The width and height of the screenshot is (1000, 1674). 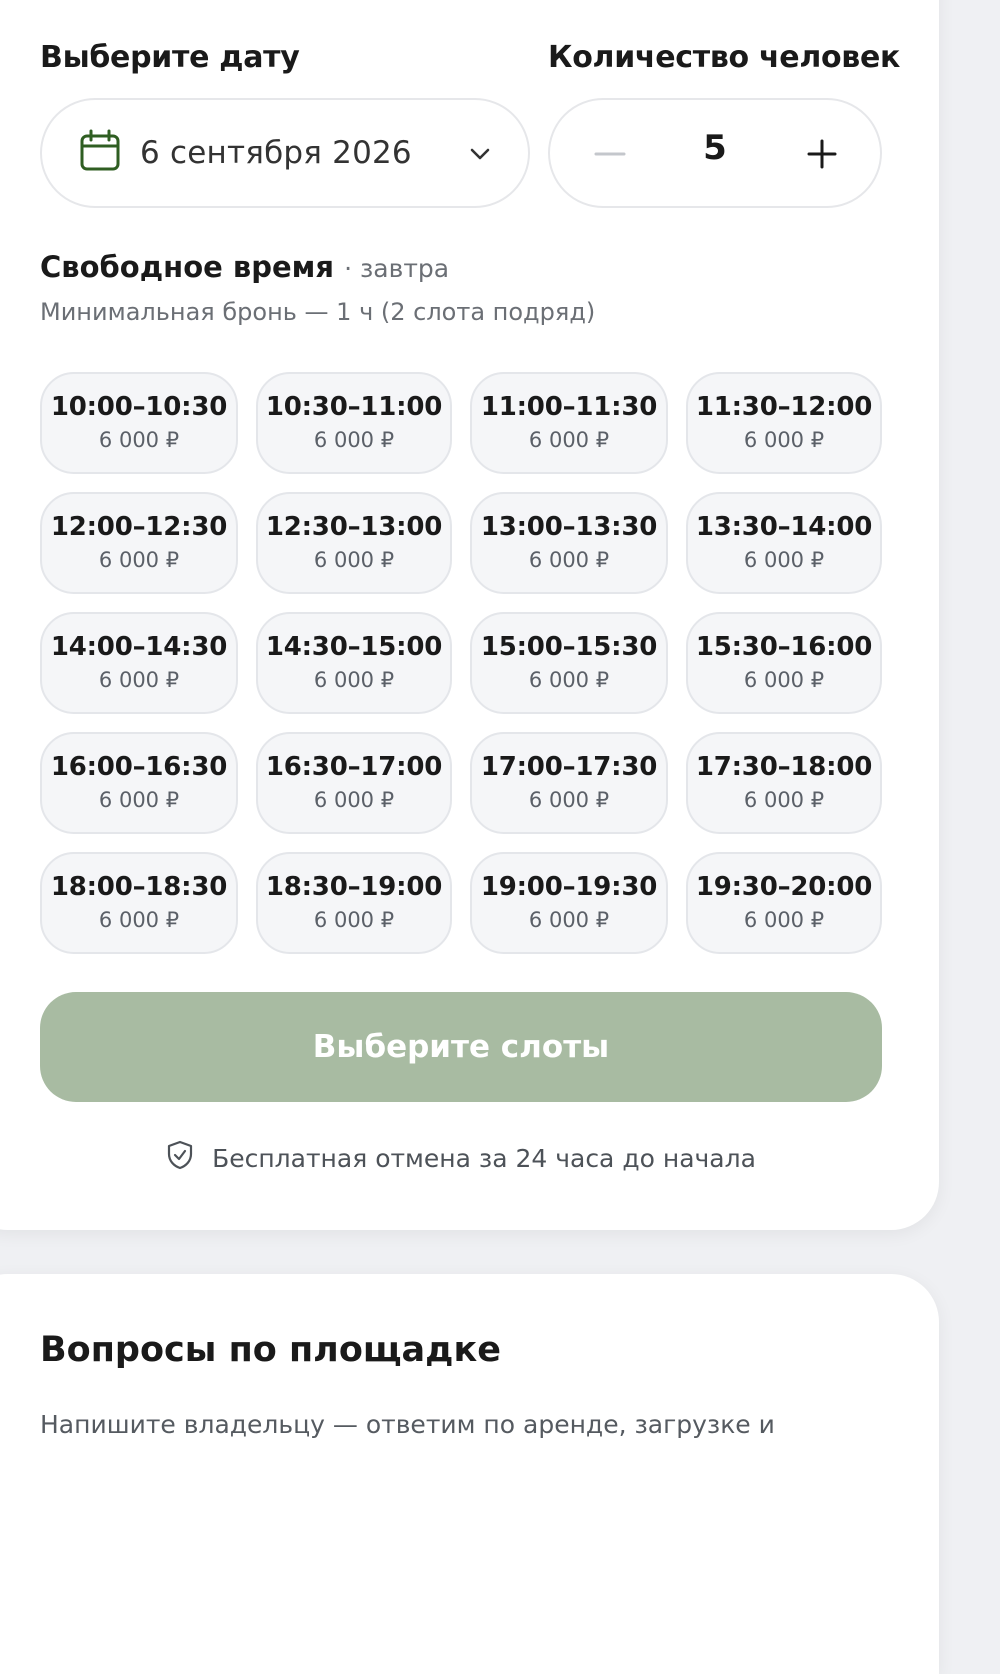 I want to click on time-slot-button: 17:30–18:00 6 000 ₽, so click(x=784, y=783).